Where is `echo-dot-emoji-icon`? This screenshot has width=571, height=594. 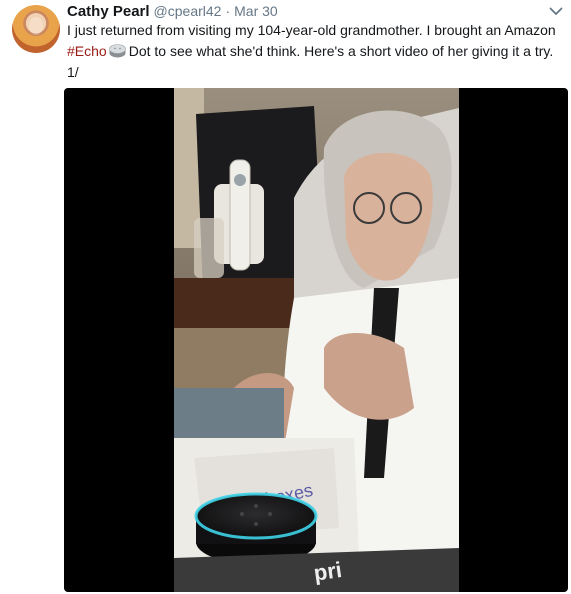 echo-dot-emoji-icon is located at coordinates (117, 50).